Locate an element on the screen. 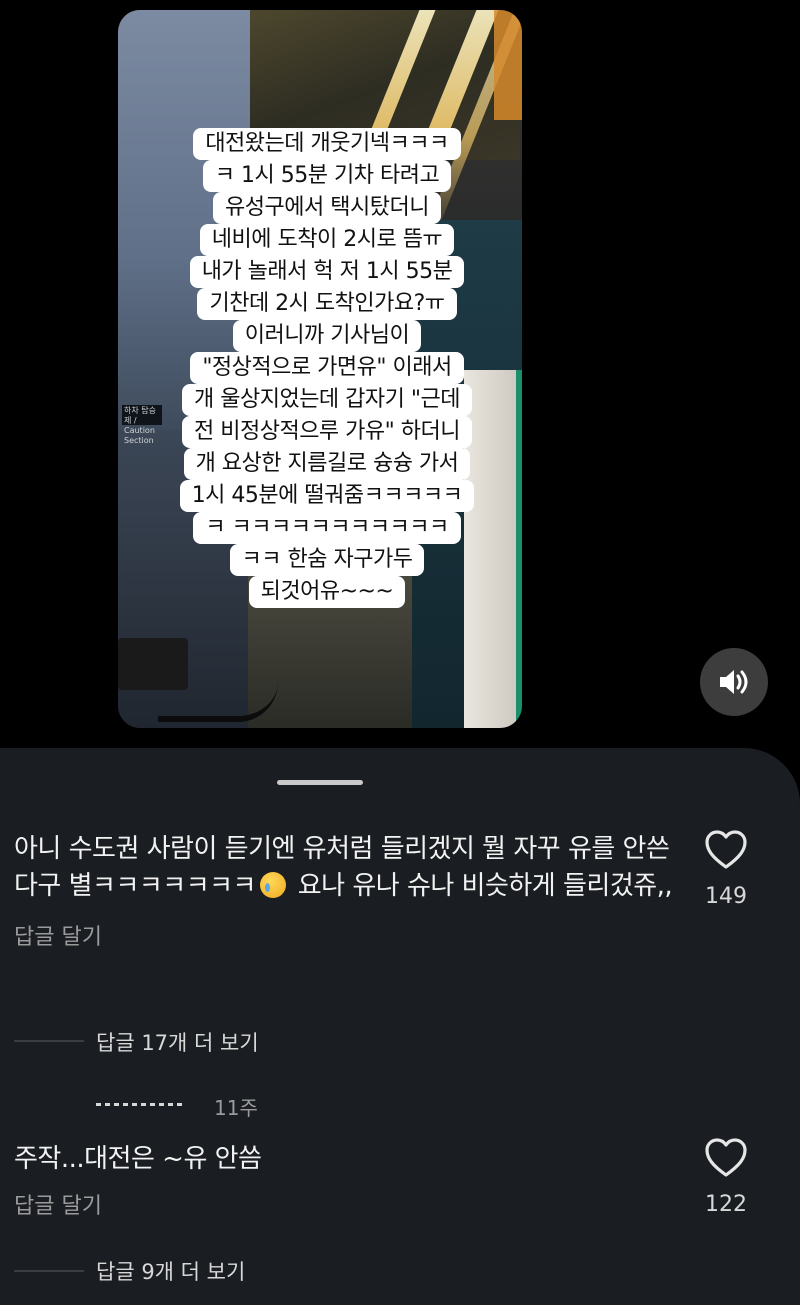 This screenshot has height=1305, width=800. caption-line: 이러니까 기사님이 is located at coordinates (327, 336).